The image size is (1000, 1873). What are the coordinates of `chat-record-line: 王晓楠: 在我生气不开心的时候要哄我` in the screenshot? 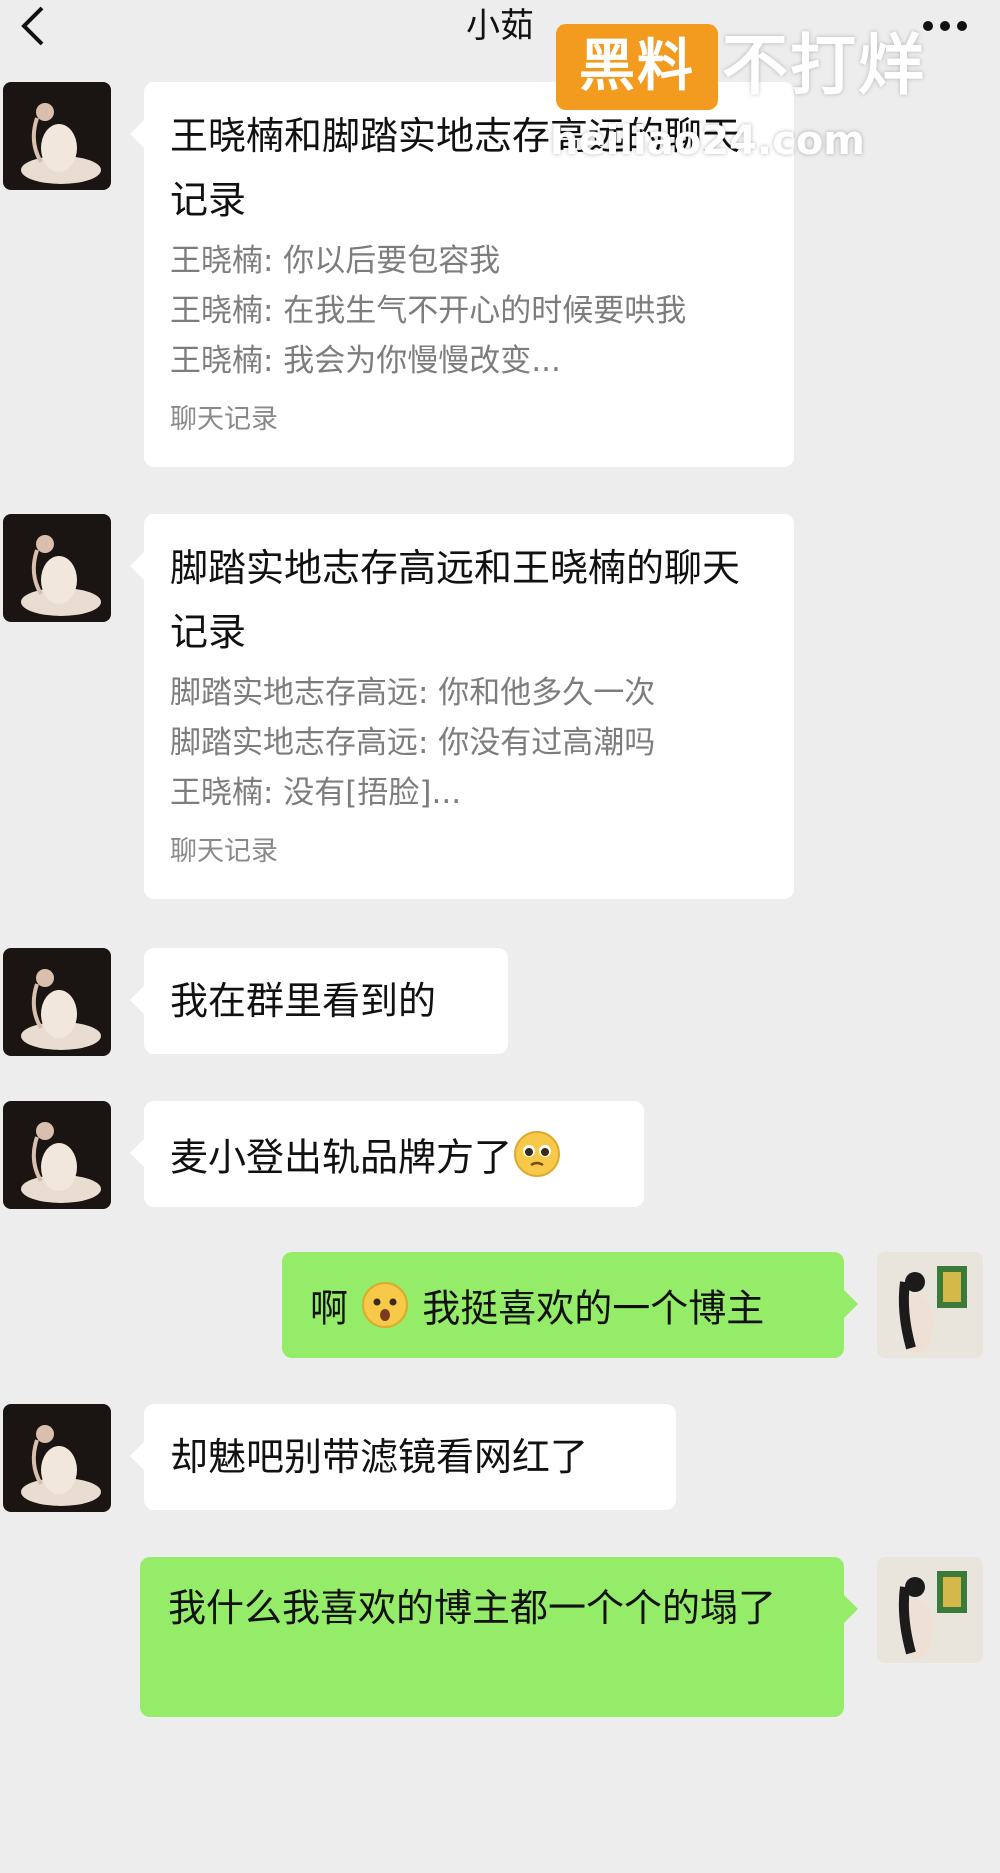 It's located at (428, 311).